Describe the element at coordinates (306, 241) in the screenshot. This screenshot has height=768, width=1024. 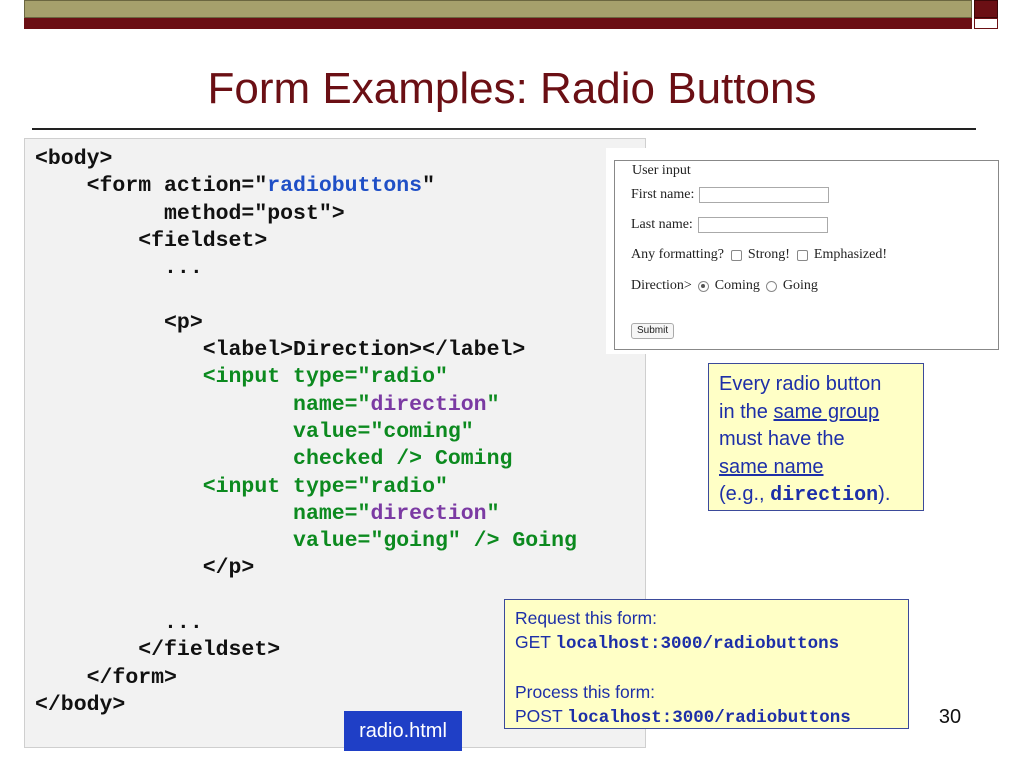
I see `code-line: <fieldset>` at that location.